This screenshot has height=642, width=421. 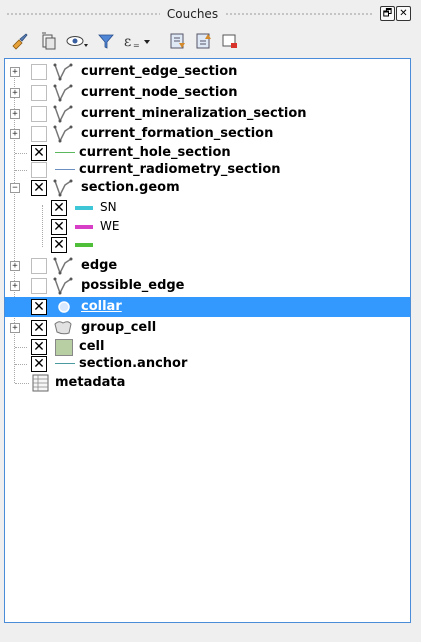 I want to click on layer-label: edge, so click(x=99, y=265).